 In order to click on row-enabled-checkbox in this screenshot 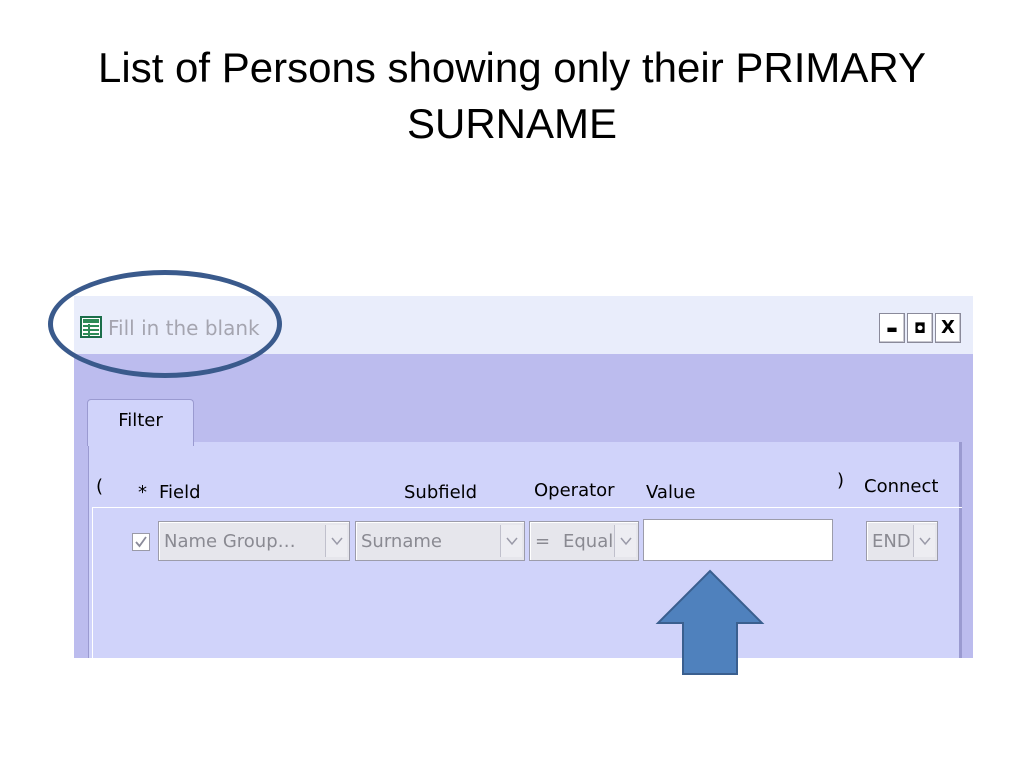, I will do `click(141, 542)`.